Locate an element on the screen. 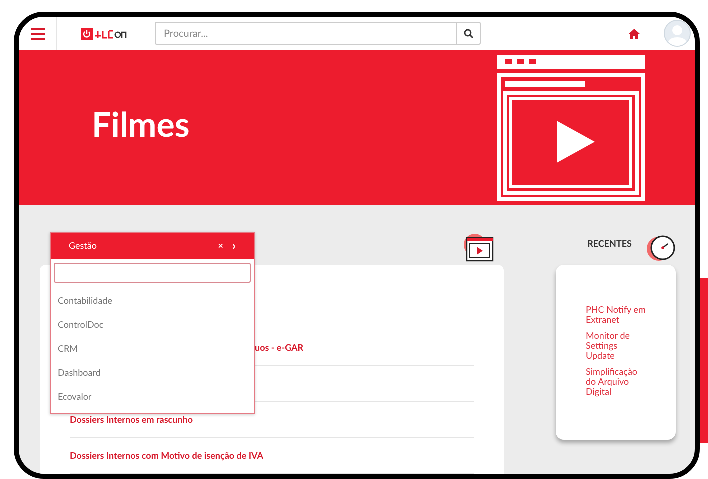 This screenshot has width=708, height=479. section-title: RECENTES is located at coordinates (610, 243).